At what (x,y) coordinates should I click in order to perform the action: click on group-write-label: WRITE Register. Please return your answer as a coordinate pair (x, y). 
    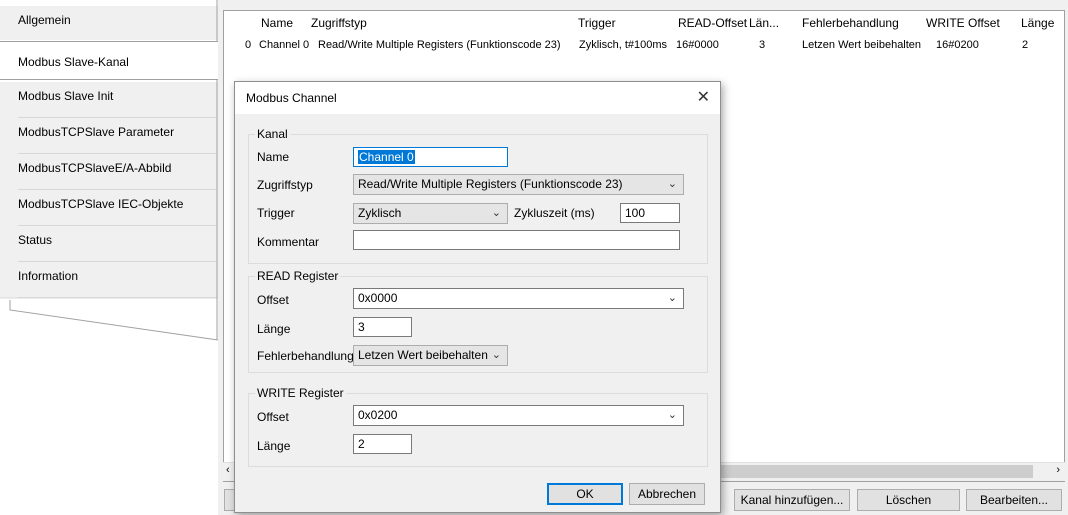
    Looking at the image, I should click on (300, 393).